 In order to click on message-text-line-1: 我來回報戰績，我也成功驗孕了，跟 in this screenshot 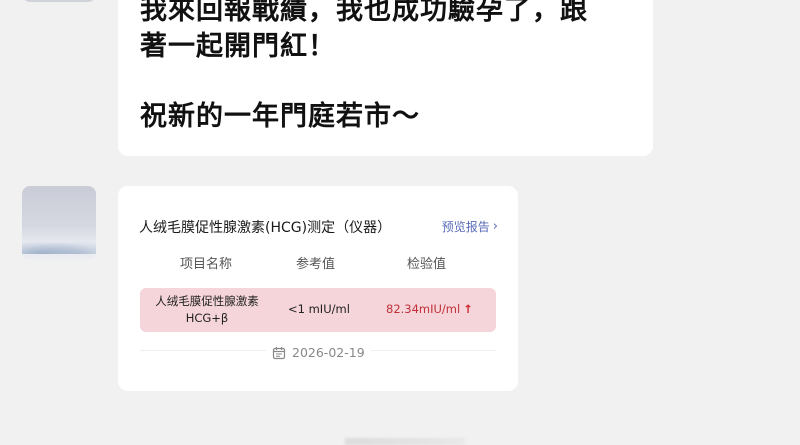, I will do `click(364, 13)`.